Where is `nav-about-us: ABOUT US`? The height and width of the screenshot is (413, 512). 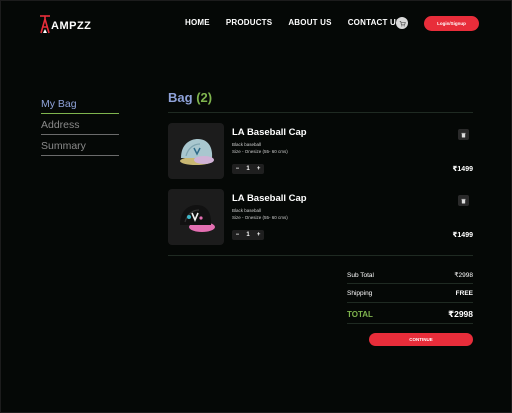 nav-about-us: ABOUT US is located at coordinates (309, 22).